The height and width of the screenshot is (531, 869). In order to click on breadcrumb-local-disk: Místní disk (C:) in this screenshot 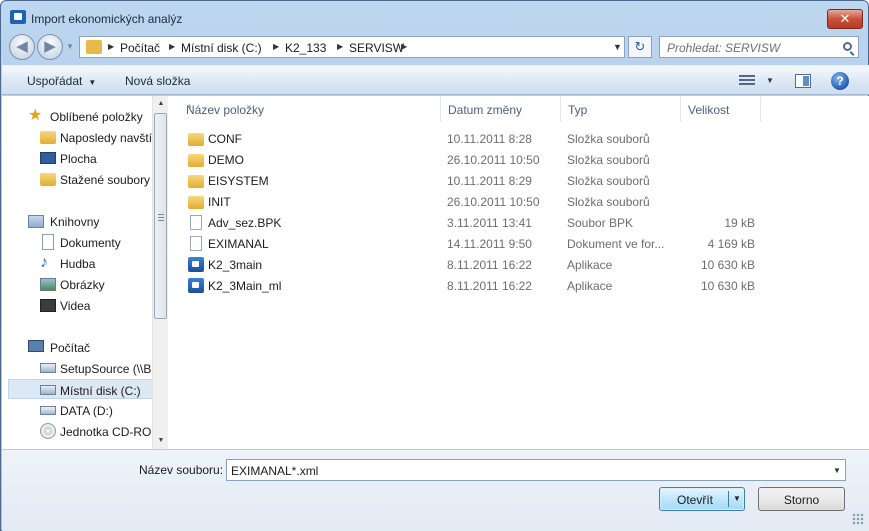, I will do `click(221, 48)`.